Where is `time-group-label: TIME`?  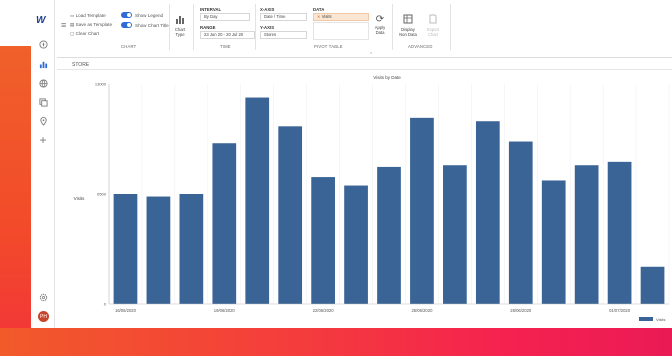
time-group-label: TIME is located at coordinates (225, 46).